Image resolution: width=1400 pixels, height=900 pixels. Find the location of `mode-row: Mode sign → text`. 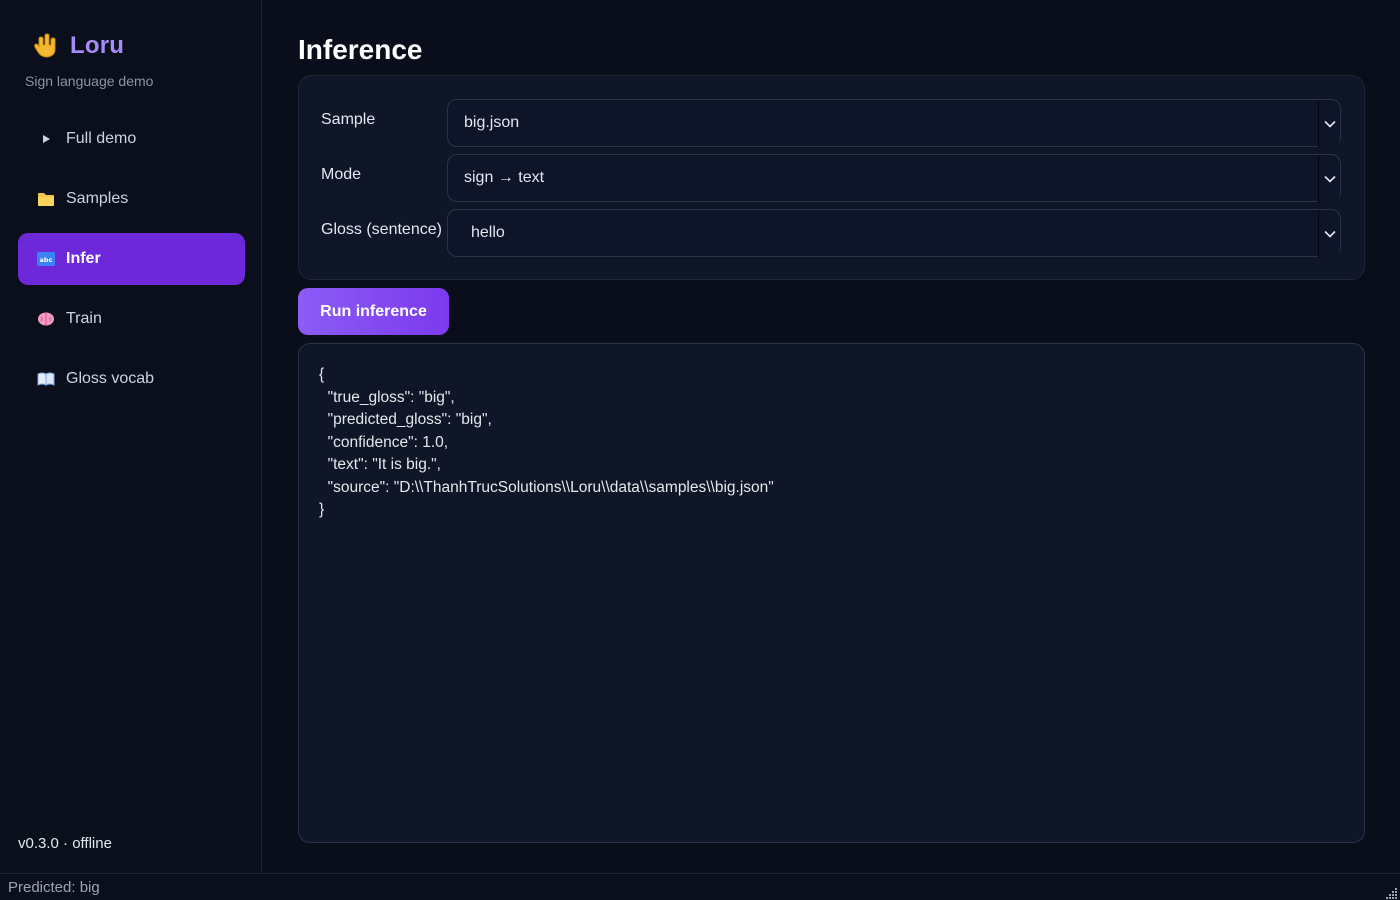

mode-row: Mode sign → text is located at coordinates (831, 178).